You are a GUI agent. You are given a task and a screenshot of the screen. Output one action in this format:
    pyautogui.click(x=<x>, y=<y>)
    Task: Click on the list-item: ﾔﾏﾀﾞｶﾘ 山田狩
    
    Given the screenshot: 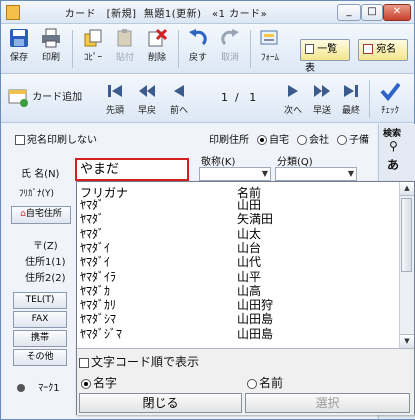 What is the action you would take?
    pyautogui.click(x=238, y=305)
    